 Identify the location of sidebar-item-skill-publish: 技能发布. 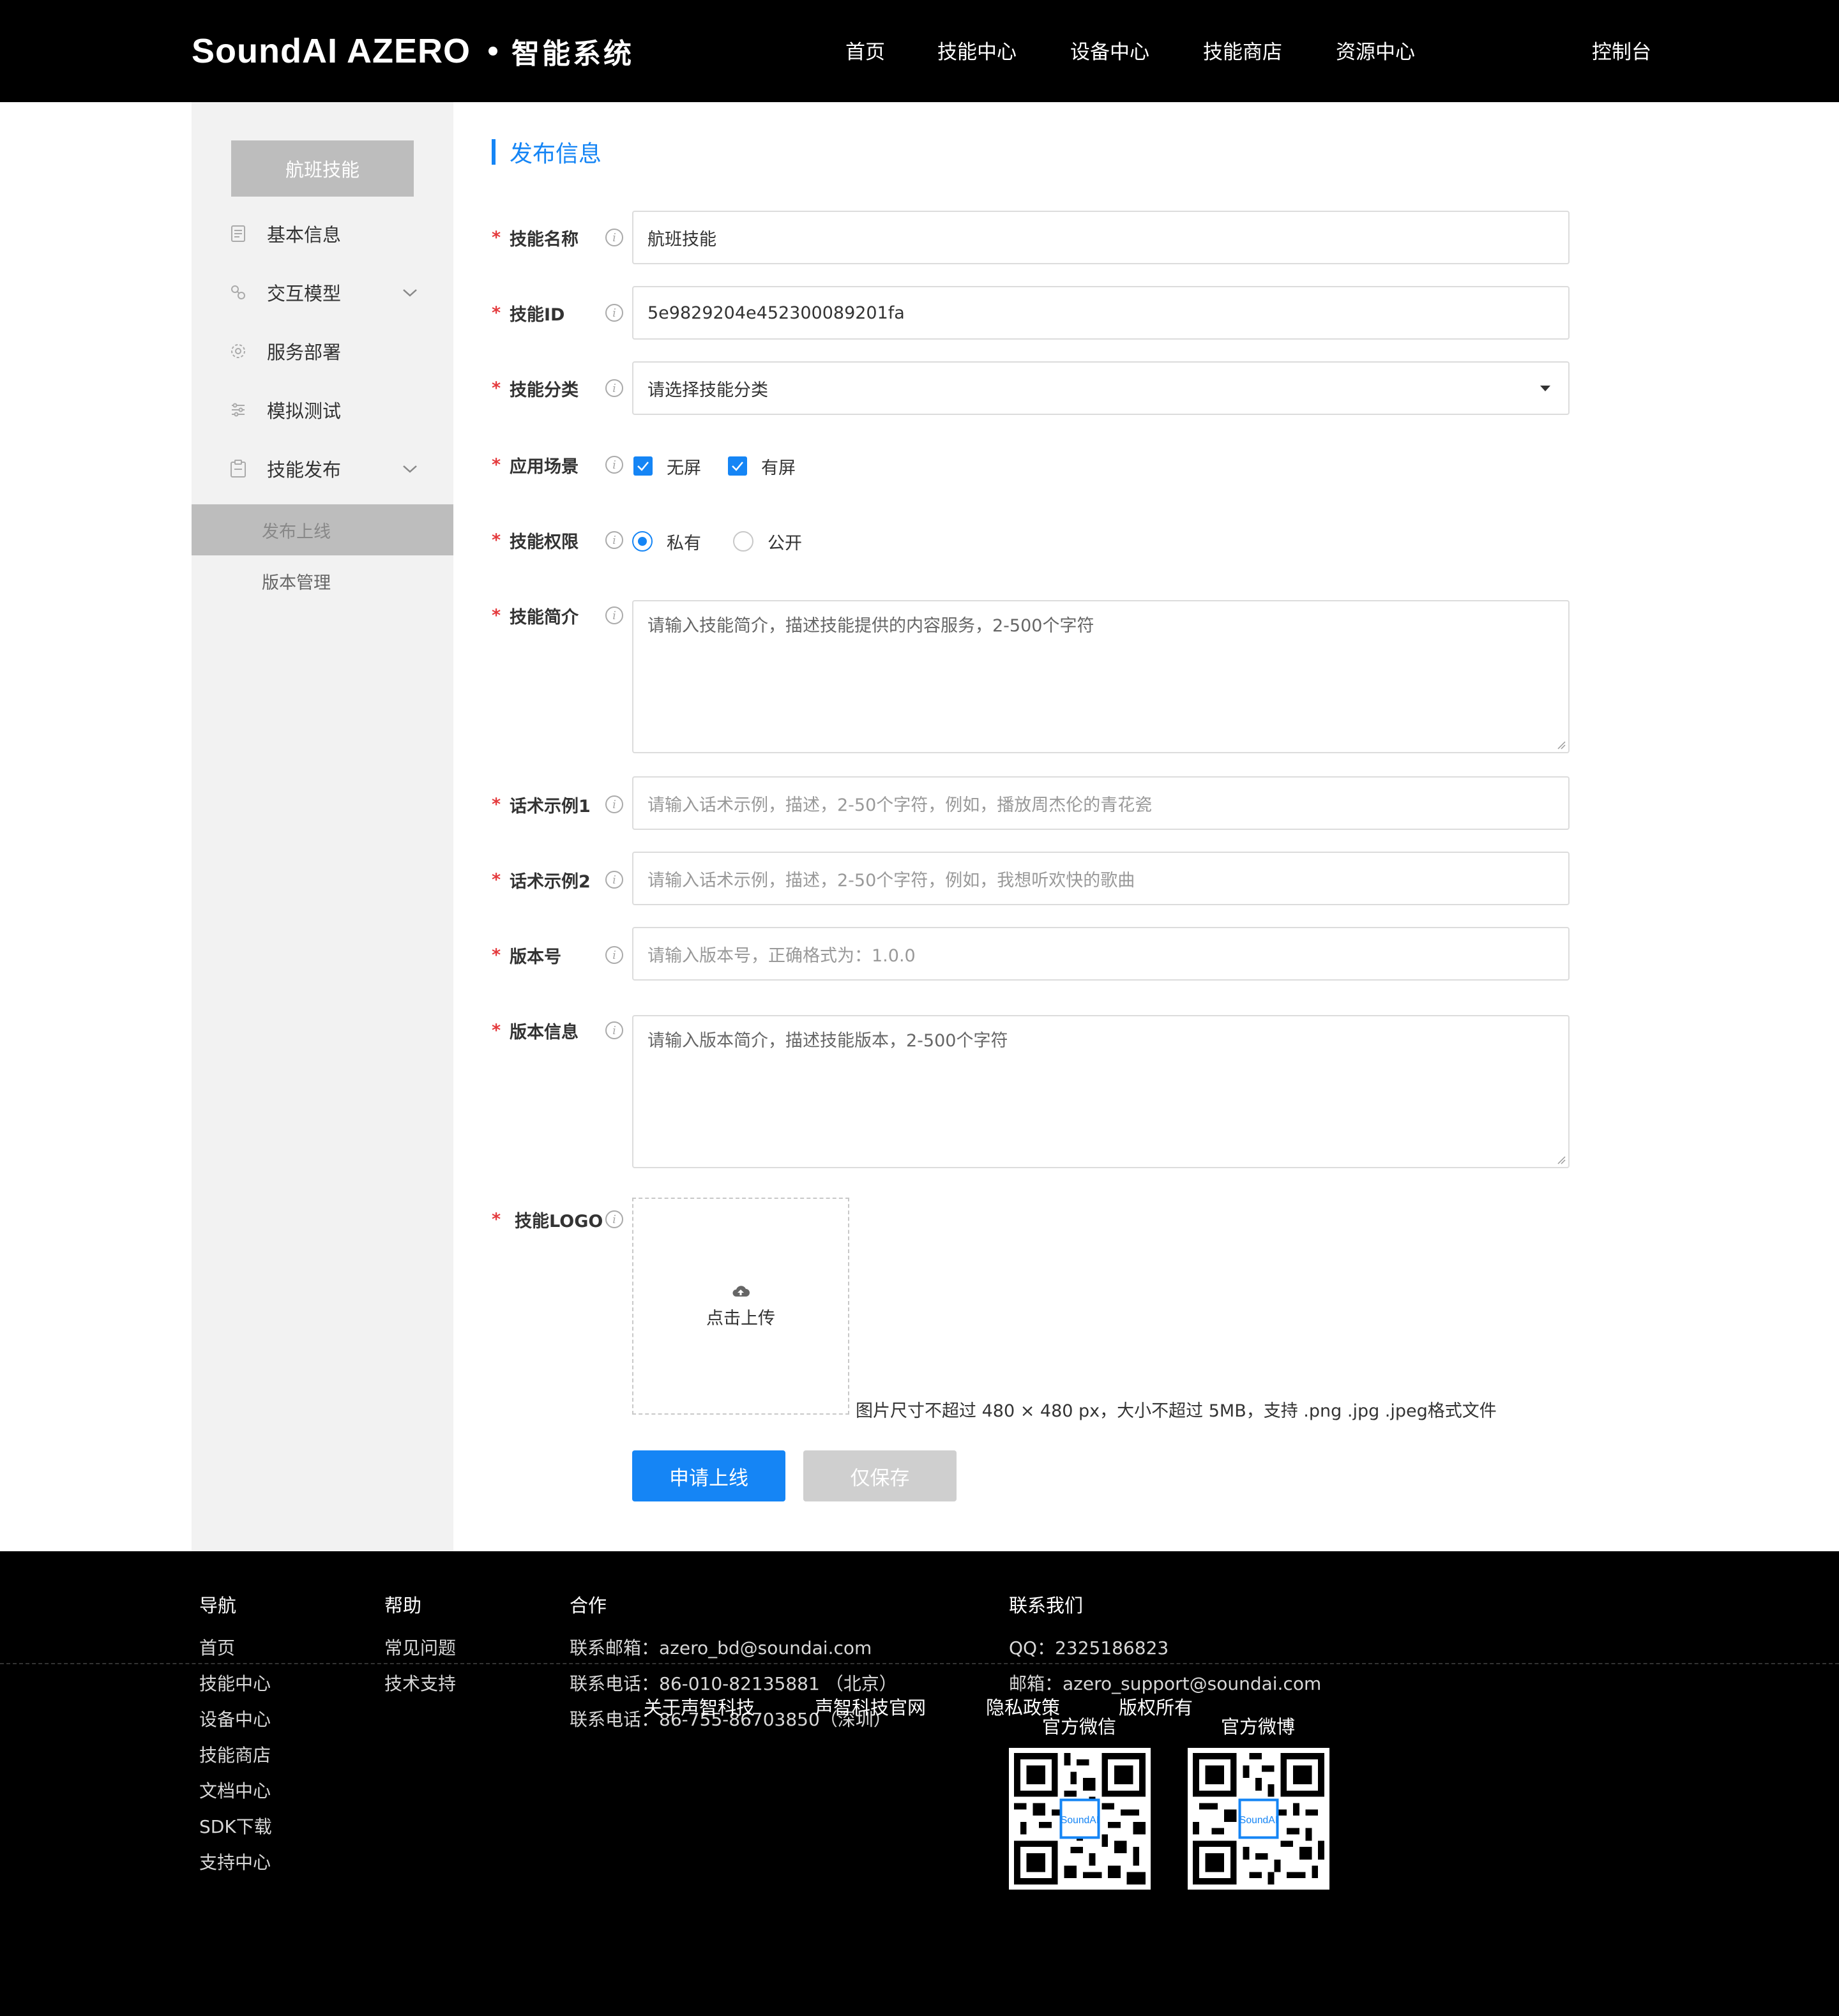
(322, 468).